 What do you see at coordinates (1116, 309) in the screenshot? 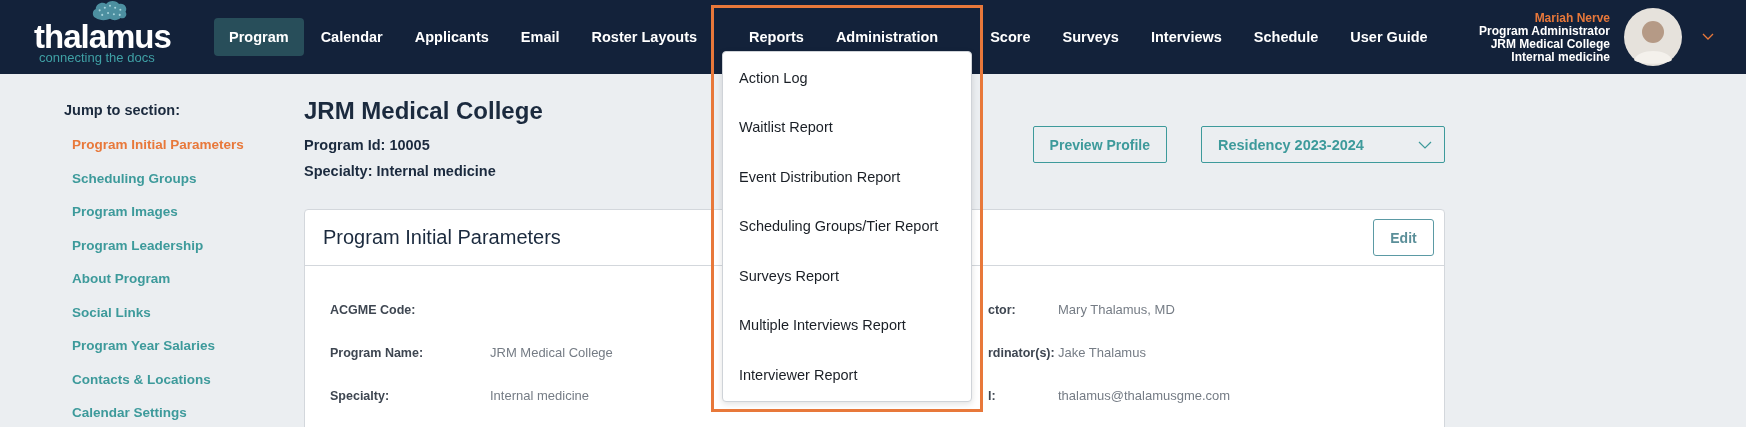
I see `field-value: Mary Thalamus, MD` at bounding box center [1116, 309].